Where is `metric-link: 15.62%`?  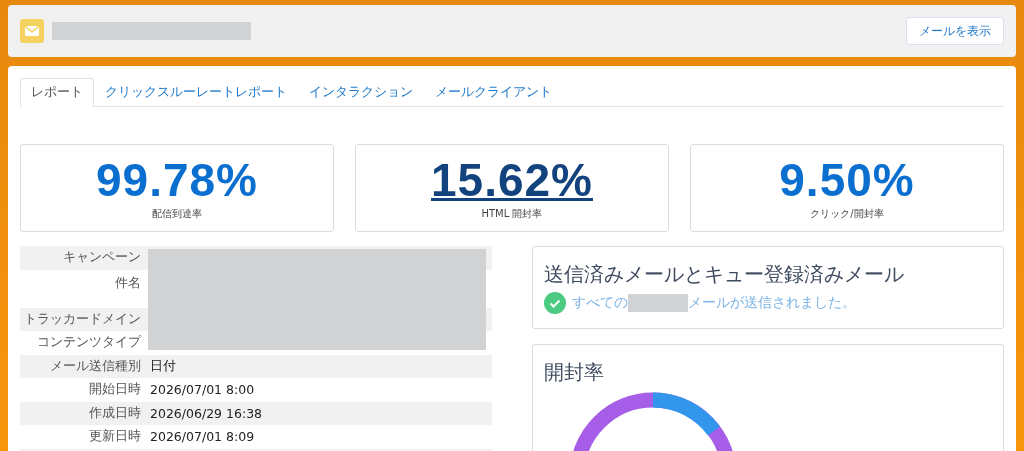
metric-link: 15.62% is located at coordinates (512, 180).